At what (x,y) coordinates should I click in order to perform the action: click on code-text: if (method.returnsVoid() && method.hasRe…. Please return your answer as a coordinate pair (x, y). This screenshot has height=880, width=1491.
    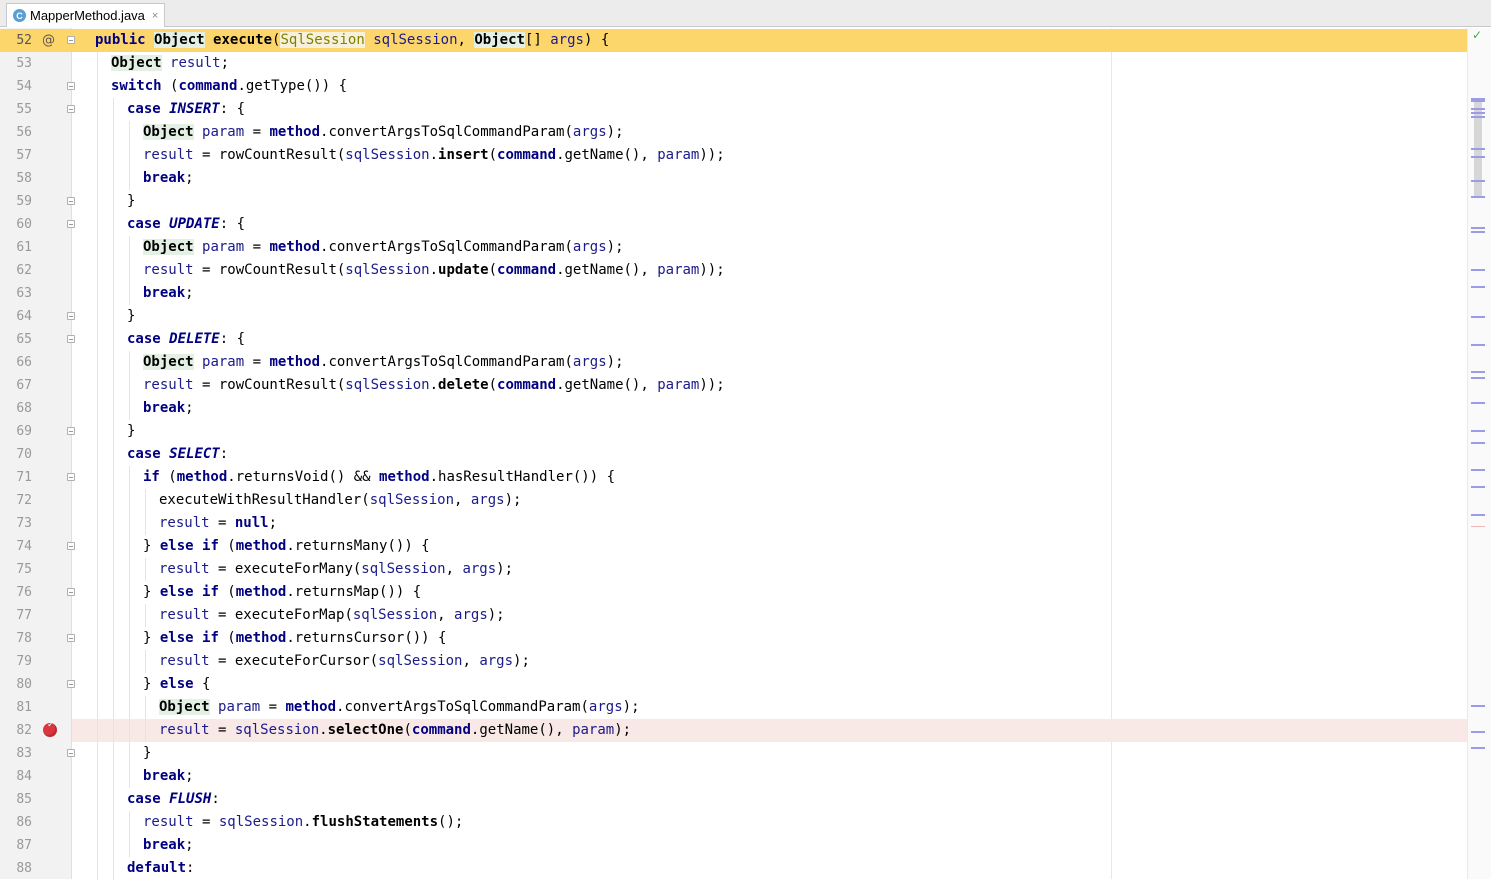
    Looking at the image, I should click on (379, 477).